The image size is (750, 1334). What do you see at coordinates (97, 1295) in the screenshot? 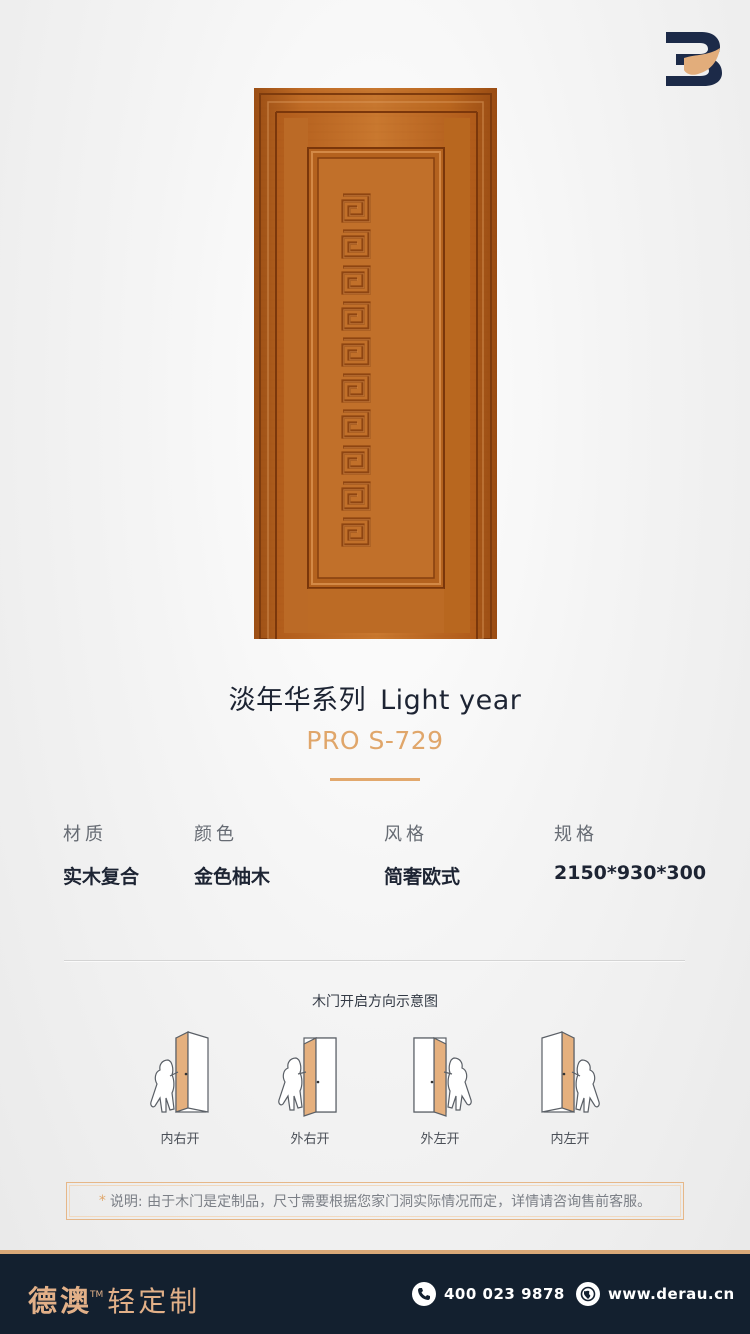
I see `trademark-mark: TM` at bounding box center [97, 1295].